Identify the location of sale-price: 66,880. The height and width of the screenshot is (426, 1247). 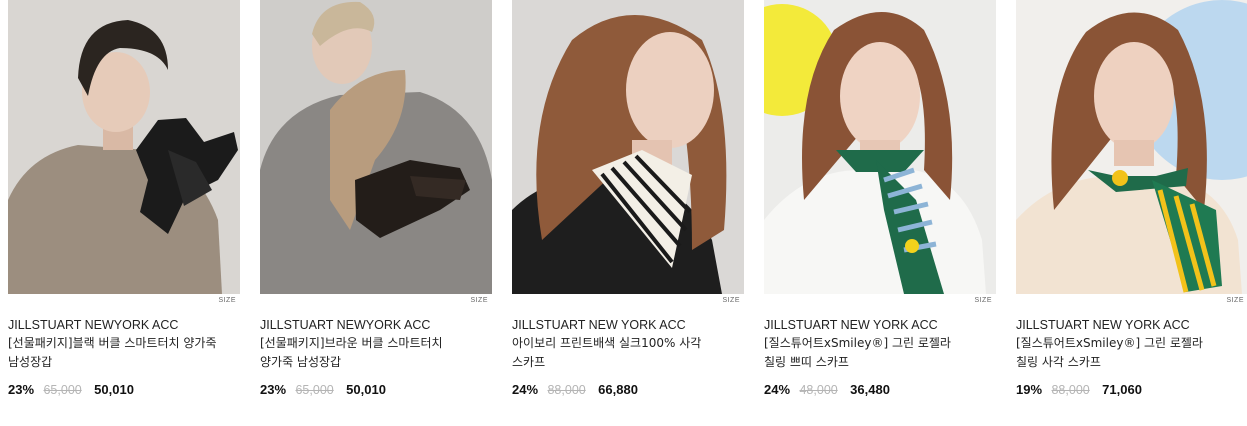
(618, 389).